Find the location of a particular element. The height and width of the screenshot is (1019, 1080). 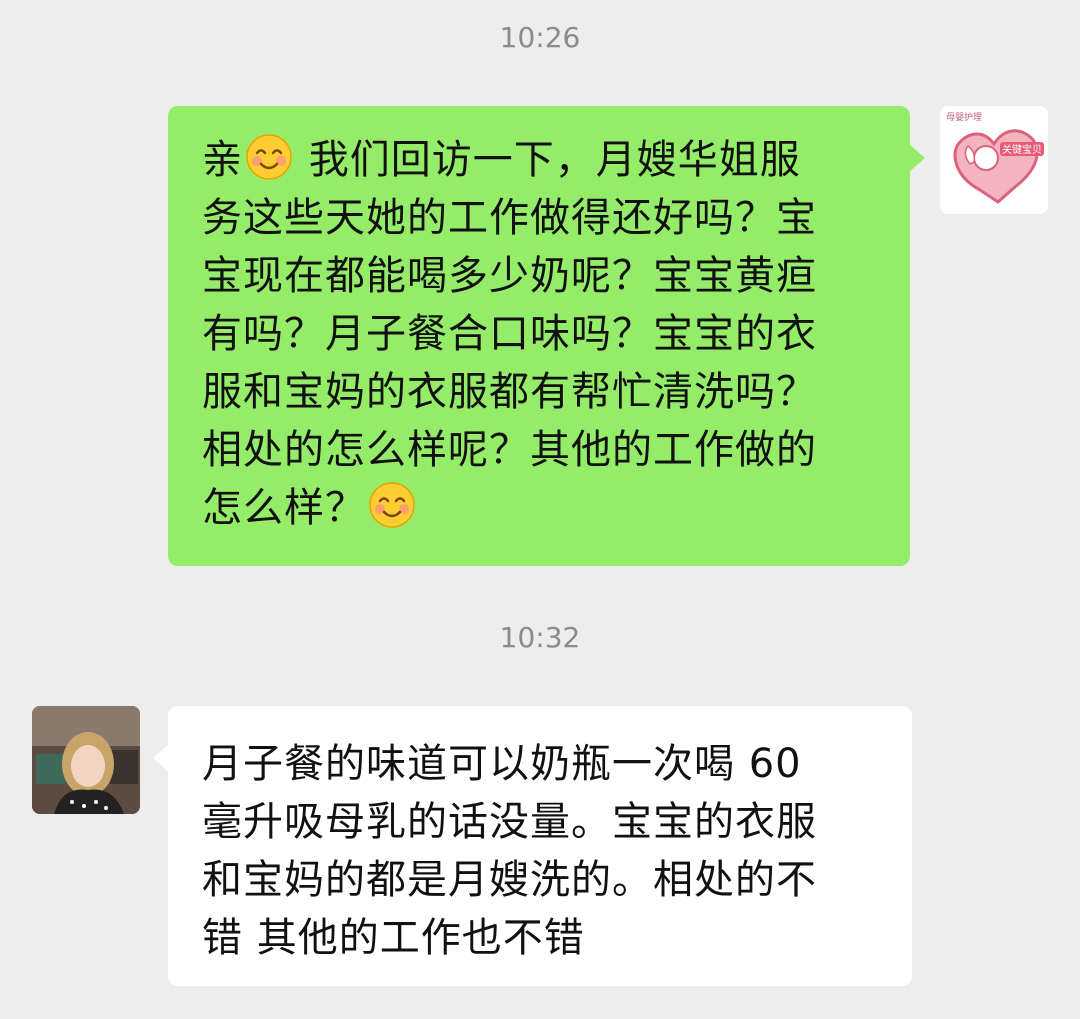

message-line: 错 其他的工作也不错 is located at coordinates (393, 938).